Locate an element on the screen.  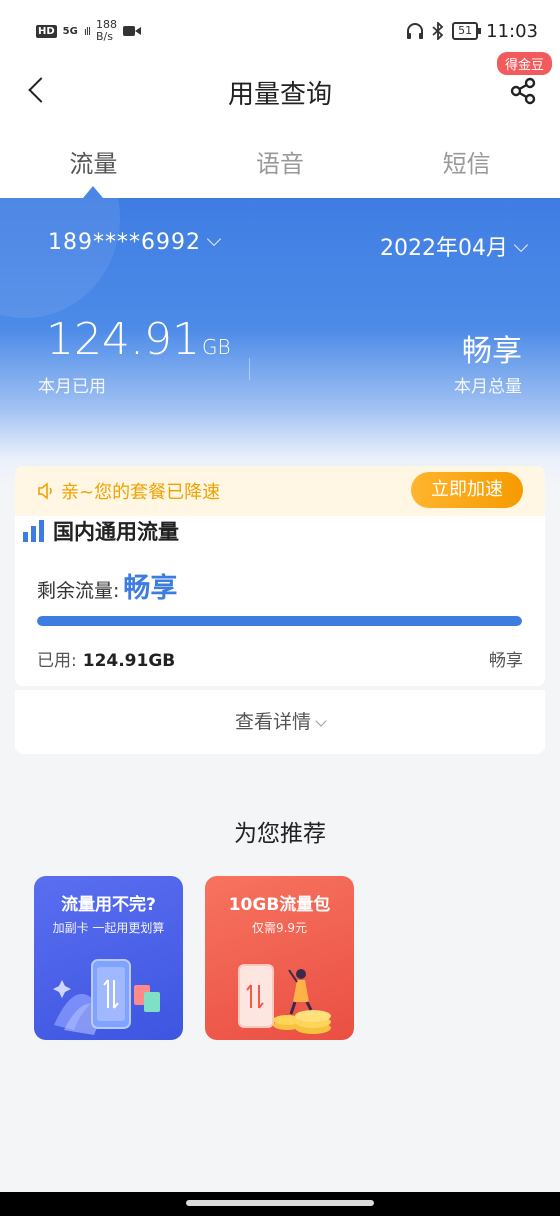
hd-badge: HD is located at coordinates (46, 31).